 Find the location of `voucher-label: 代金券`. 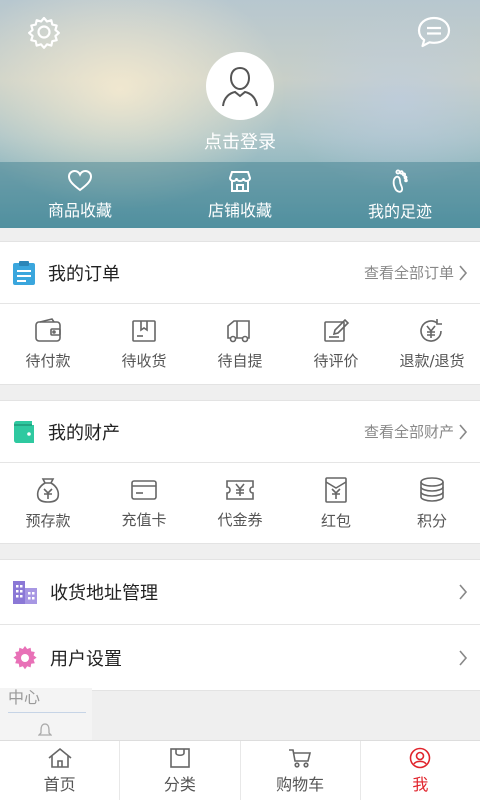

voucher-label: 代金券 is located at coordinates (240, 519).